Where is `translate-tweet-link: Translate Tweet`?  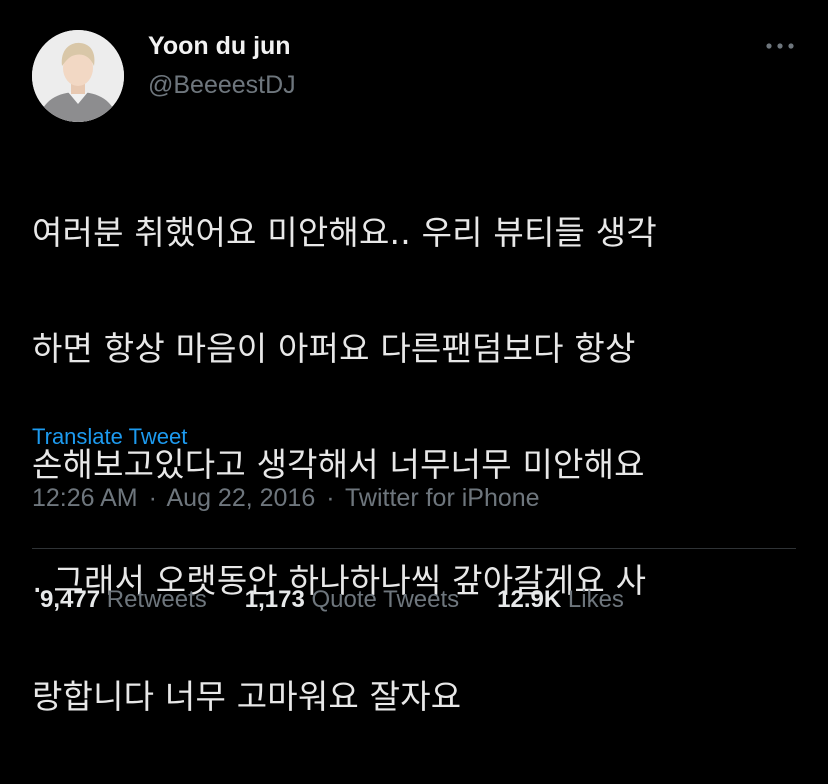 translate-tweet-link: Translate Tweet is located at coordinates (109, 437).